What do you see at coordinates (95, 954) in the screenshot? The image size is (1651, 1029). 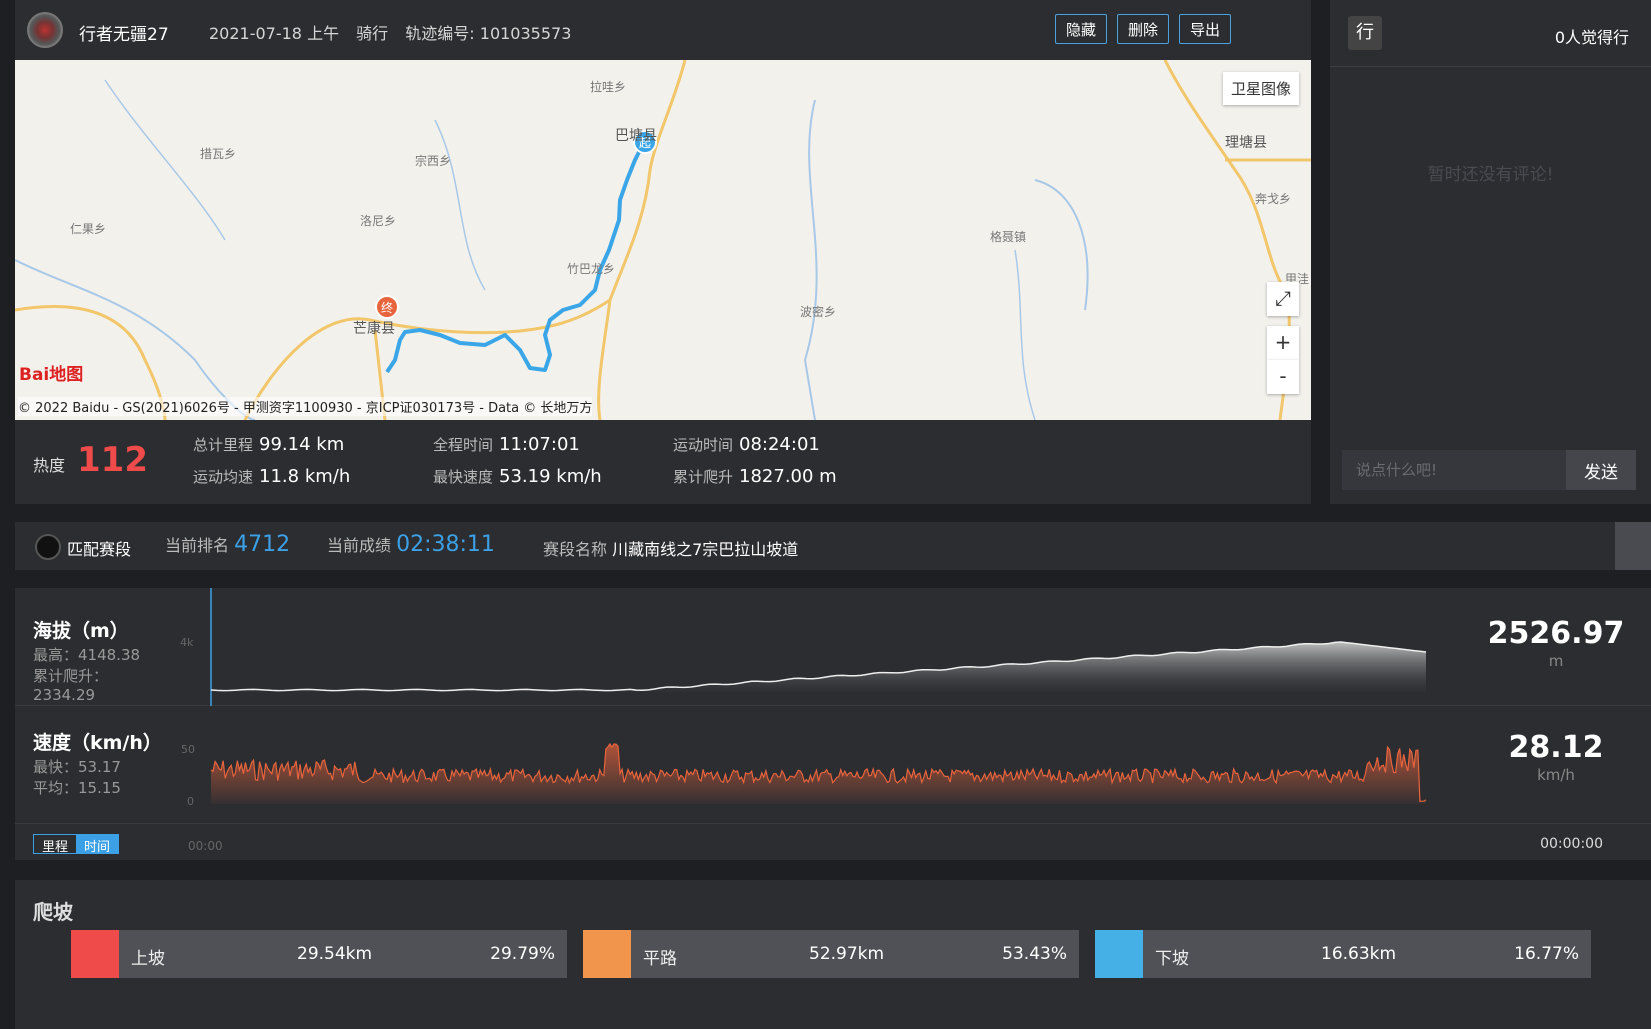 I see `uphill-swatch` at bounding box center [95, 954].